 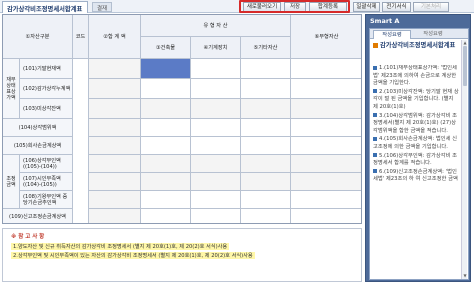 What do you see at coordinates (38, 128) in the screenshot?
I see `row-label-104: (104)상각범위액` at bounding box center [38, 128].